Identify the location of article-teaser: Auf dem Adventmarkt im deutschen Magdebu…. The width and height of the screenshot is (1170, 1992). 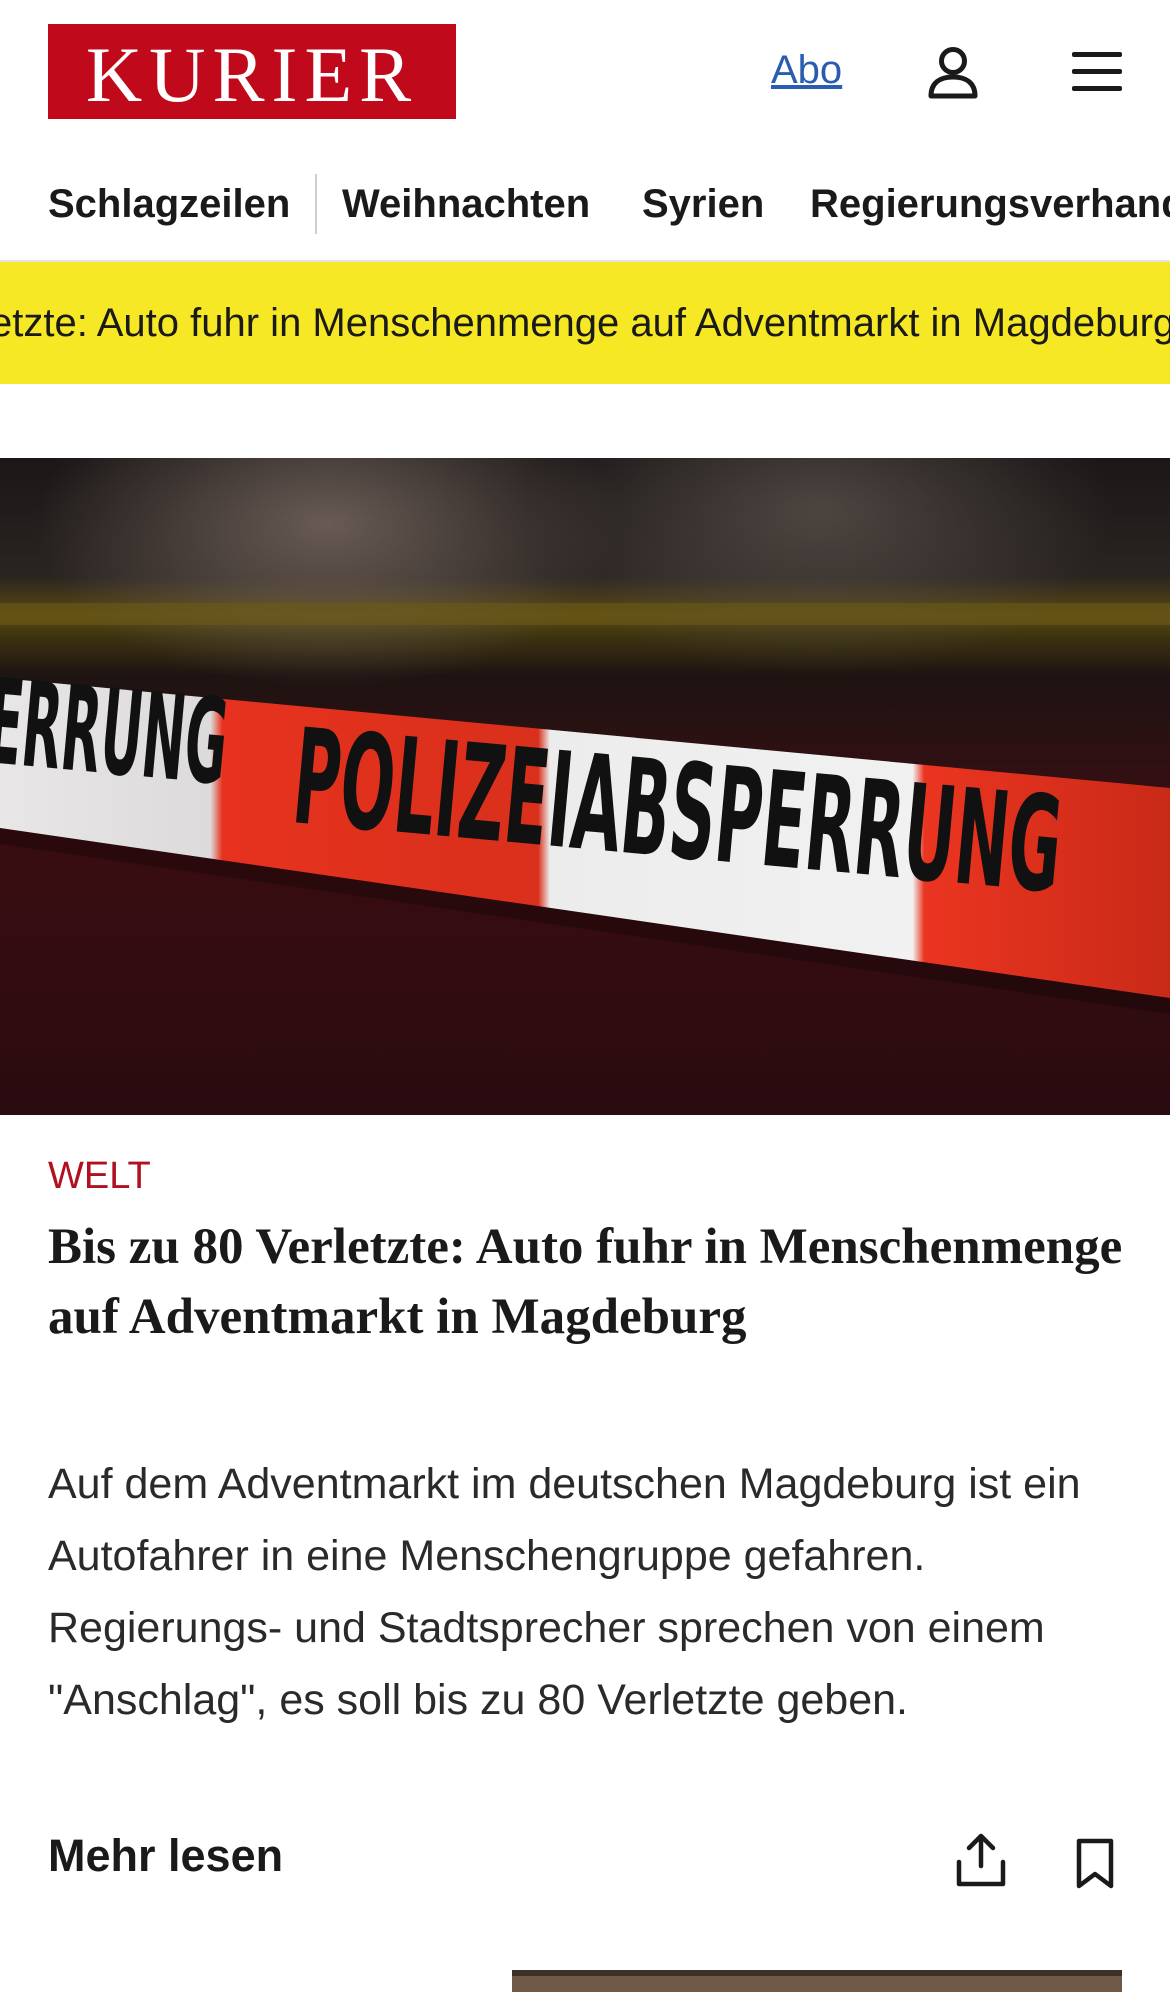
(564, 1592).